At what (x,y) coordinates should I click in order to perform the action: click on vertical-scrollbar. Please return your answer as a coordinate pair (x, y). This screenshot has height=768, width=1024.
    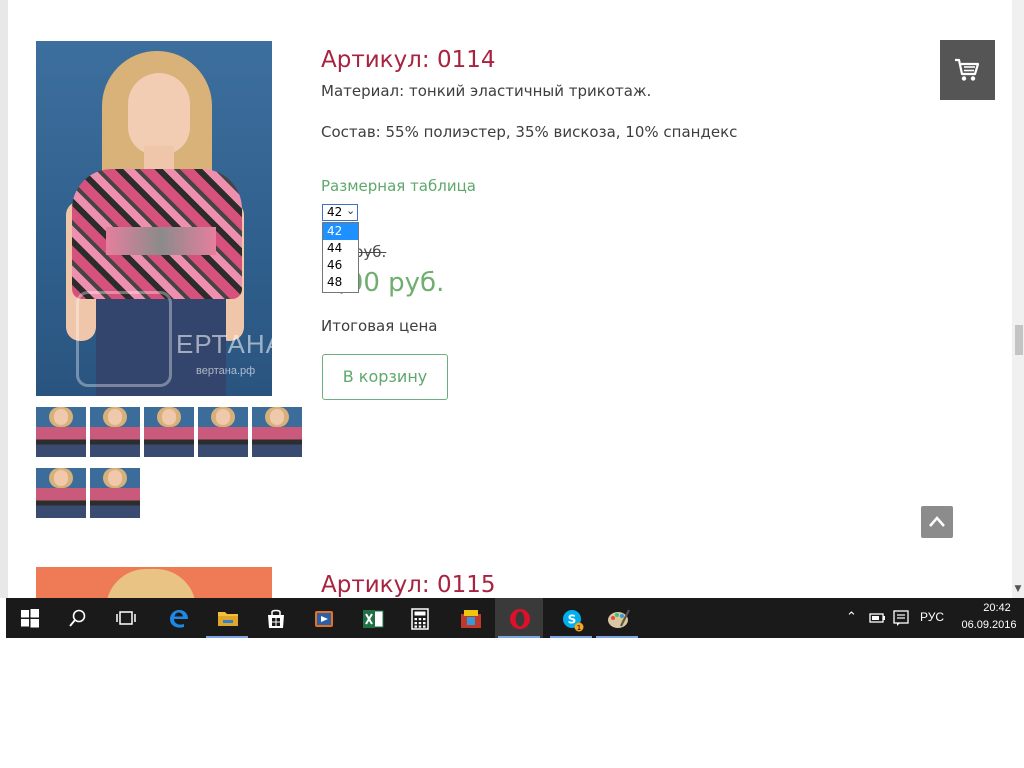
    Looking at the image, I should click on (1018, 299).